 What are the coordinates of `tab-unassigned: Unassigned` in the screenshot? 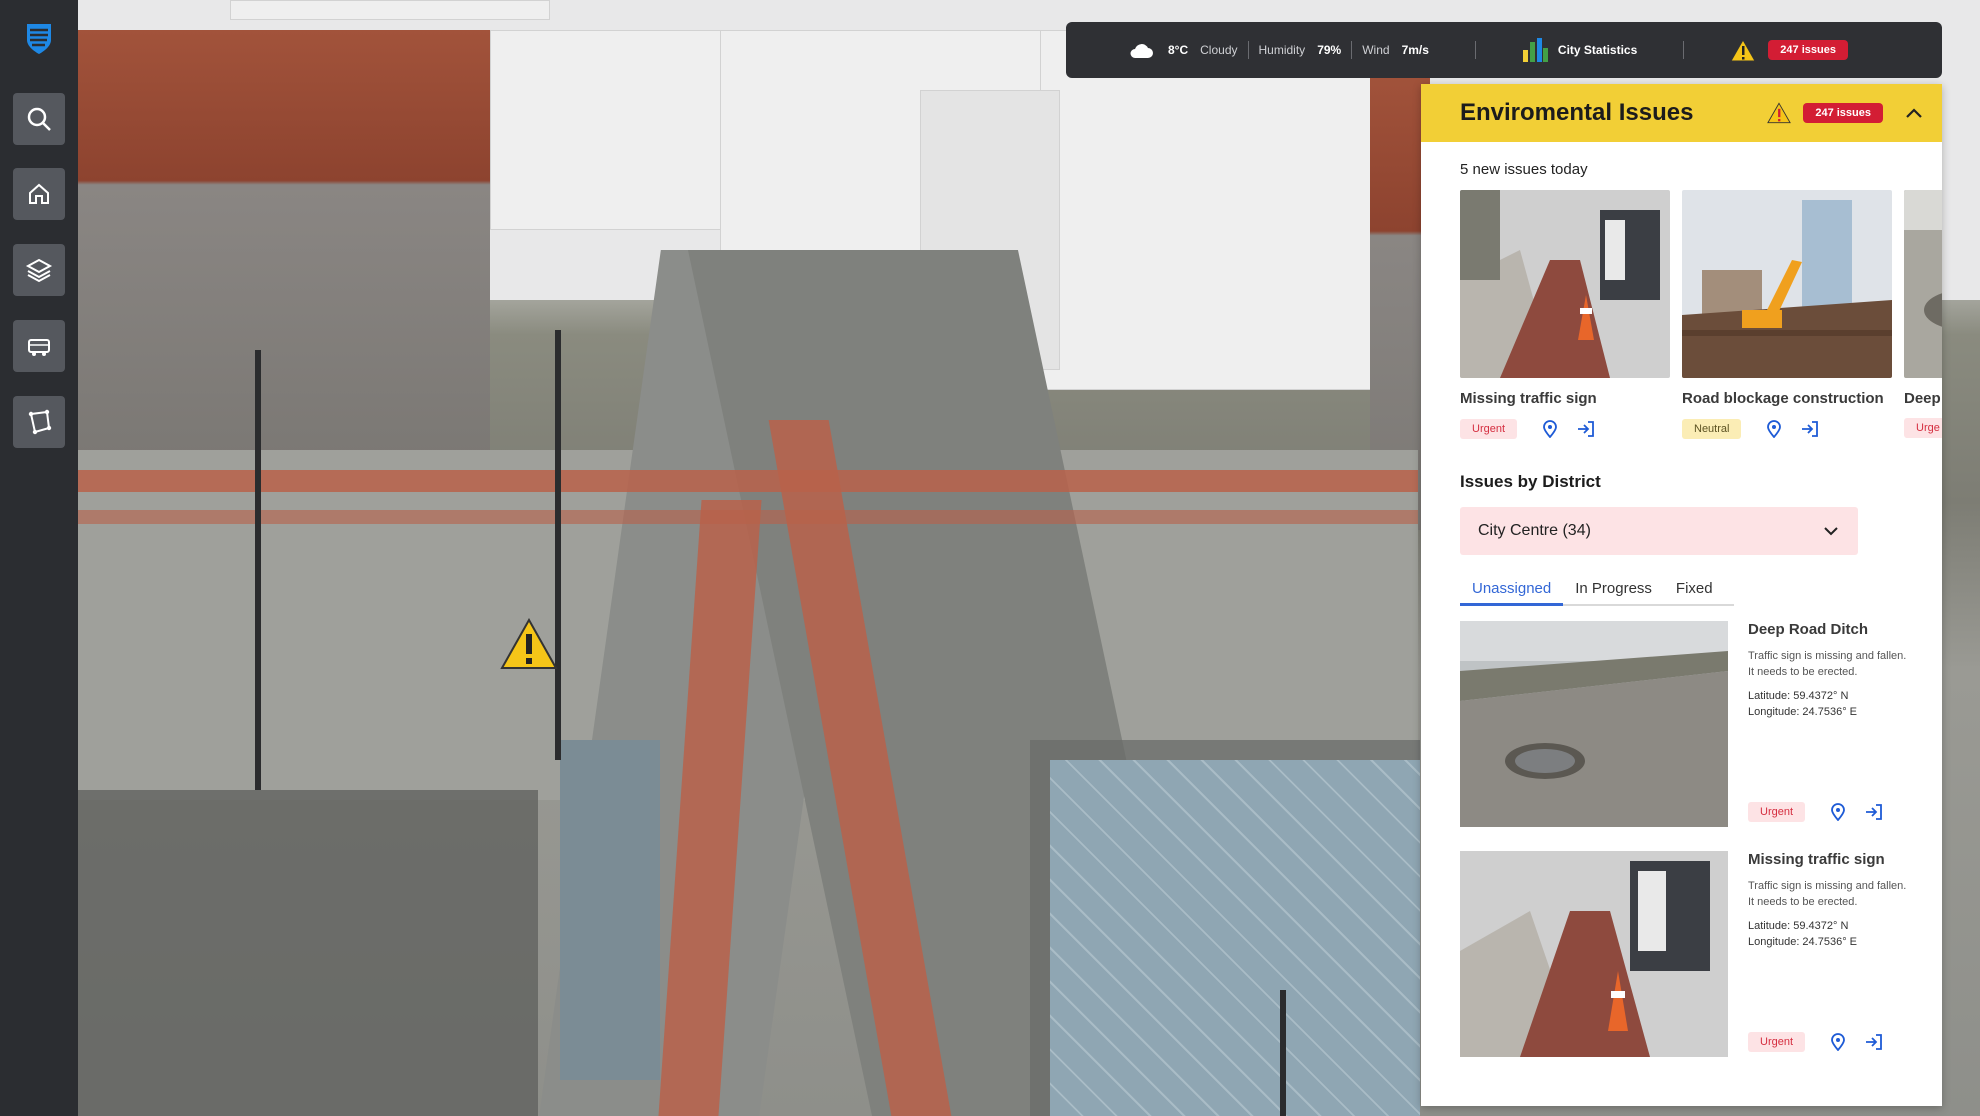 It's located at (1512, 589).